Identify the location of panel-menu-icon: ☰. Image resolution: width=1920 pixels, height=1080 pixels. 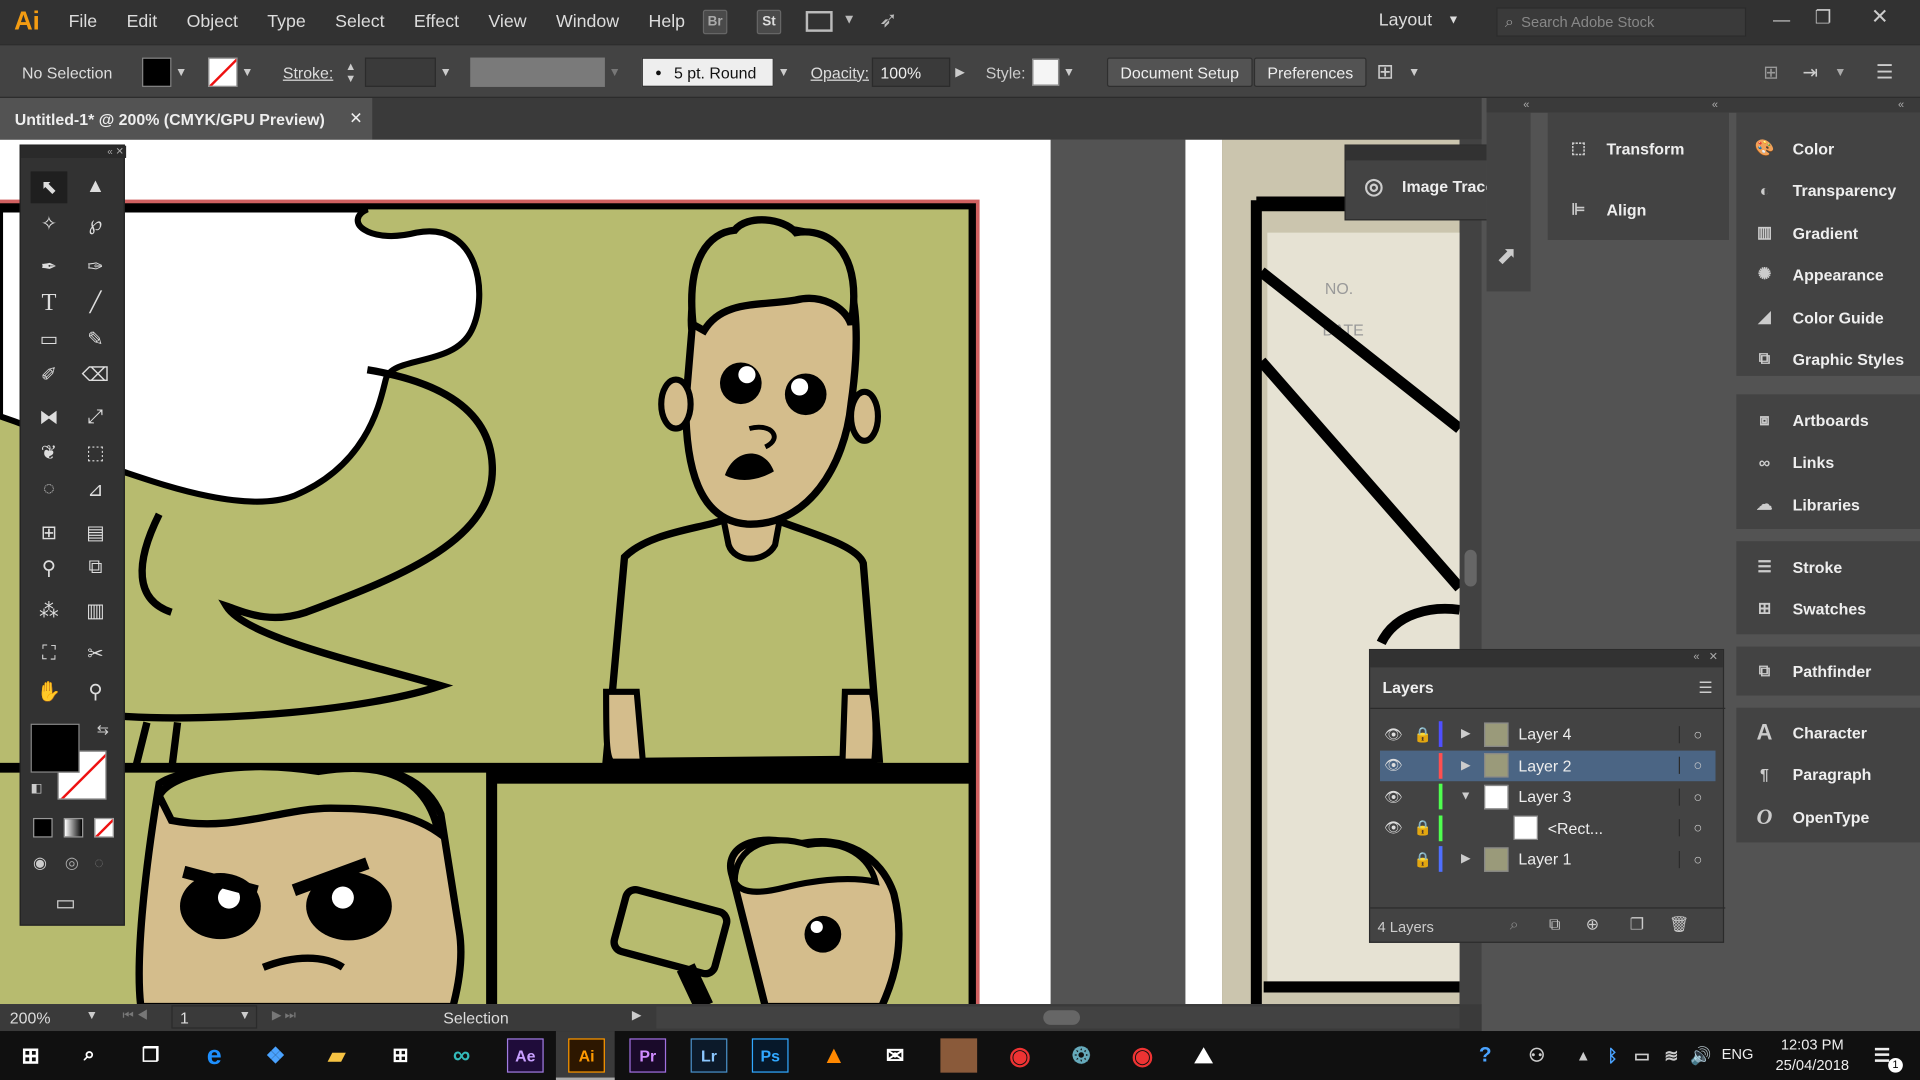
(1705, 688).